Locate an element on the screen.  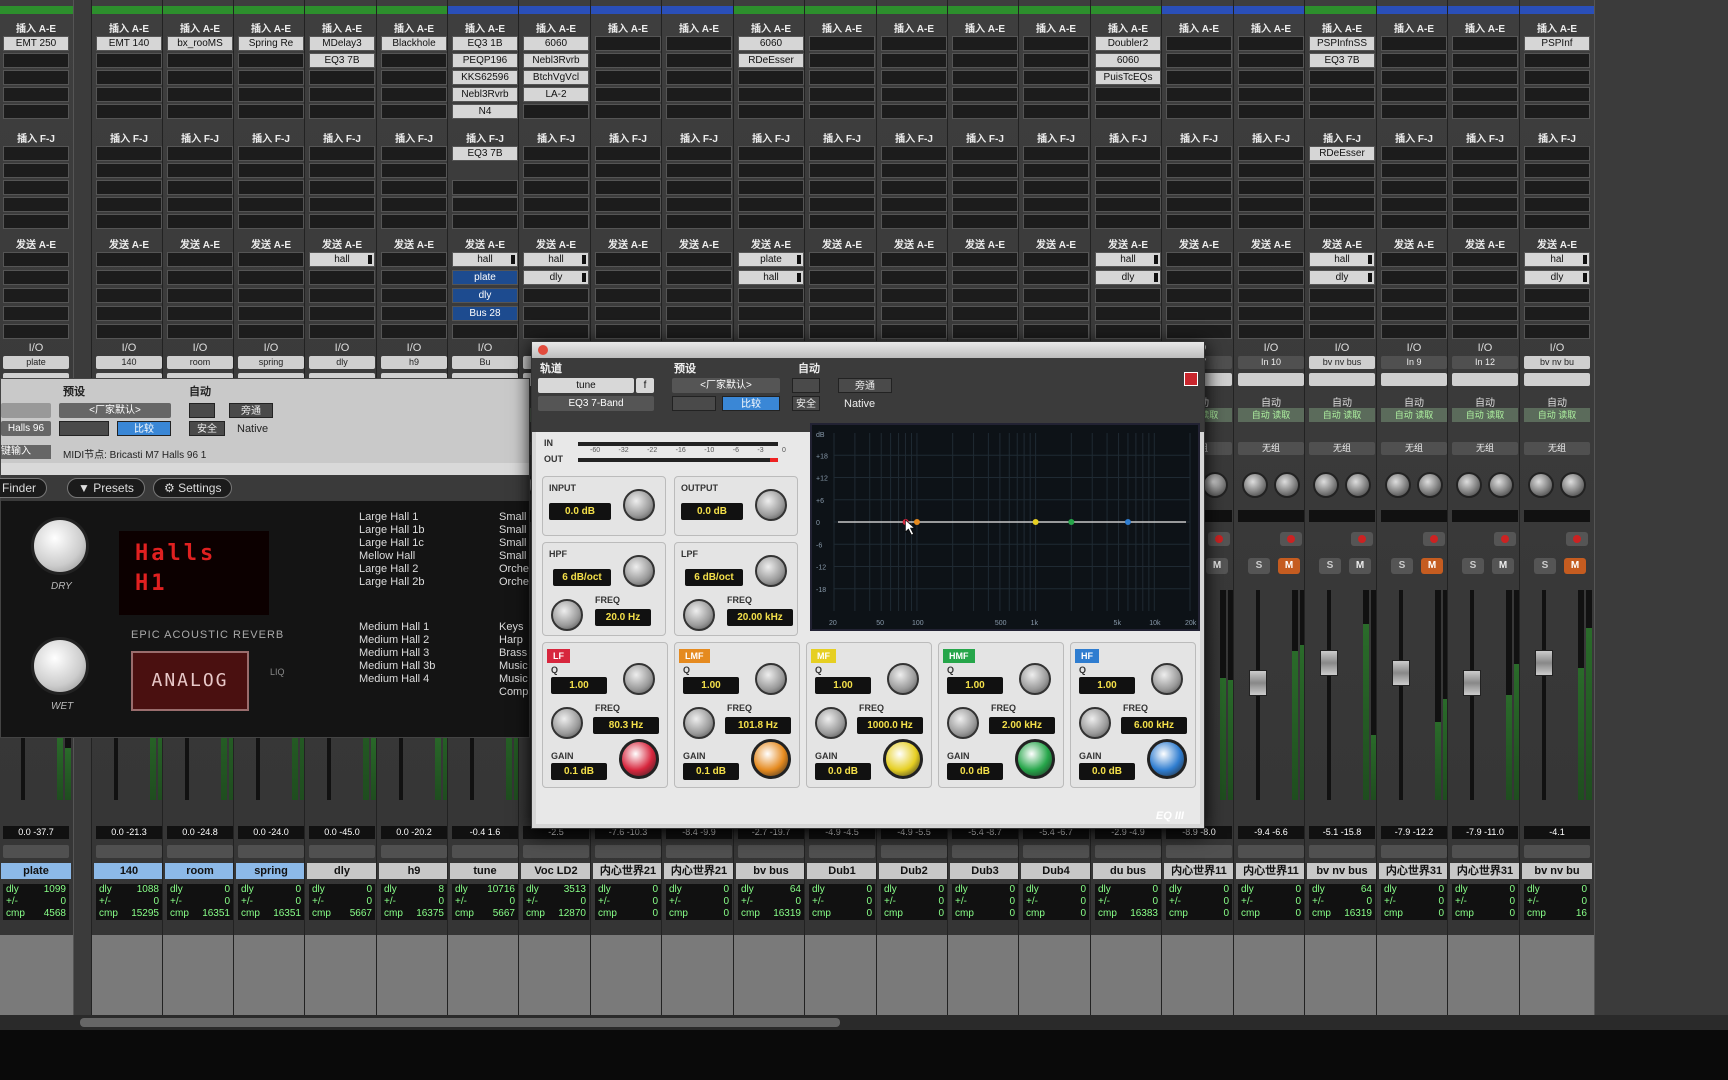
track-name: 140 is located at coordinates (129, 871).